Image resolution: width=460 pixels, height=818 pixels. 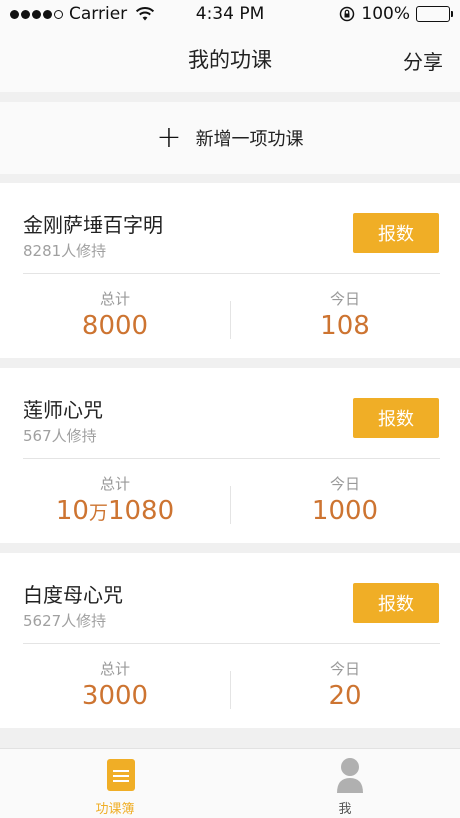 What do you see at coordinates (345, 696) in the screenshot?
I see `today-value: 20` at bounding box center [345, 696].